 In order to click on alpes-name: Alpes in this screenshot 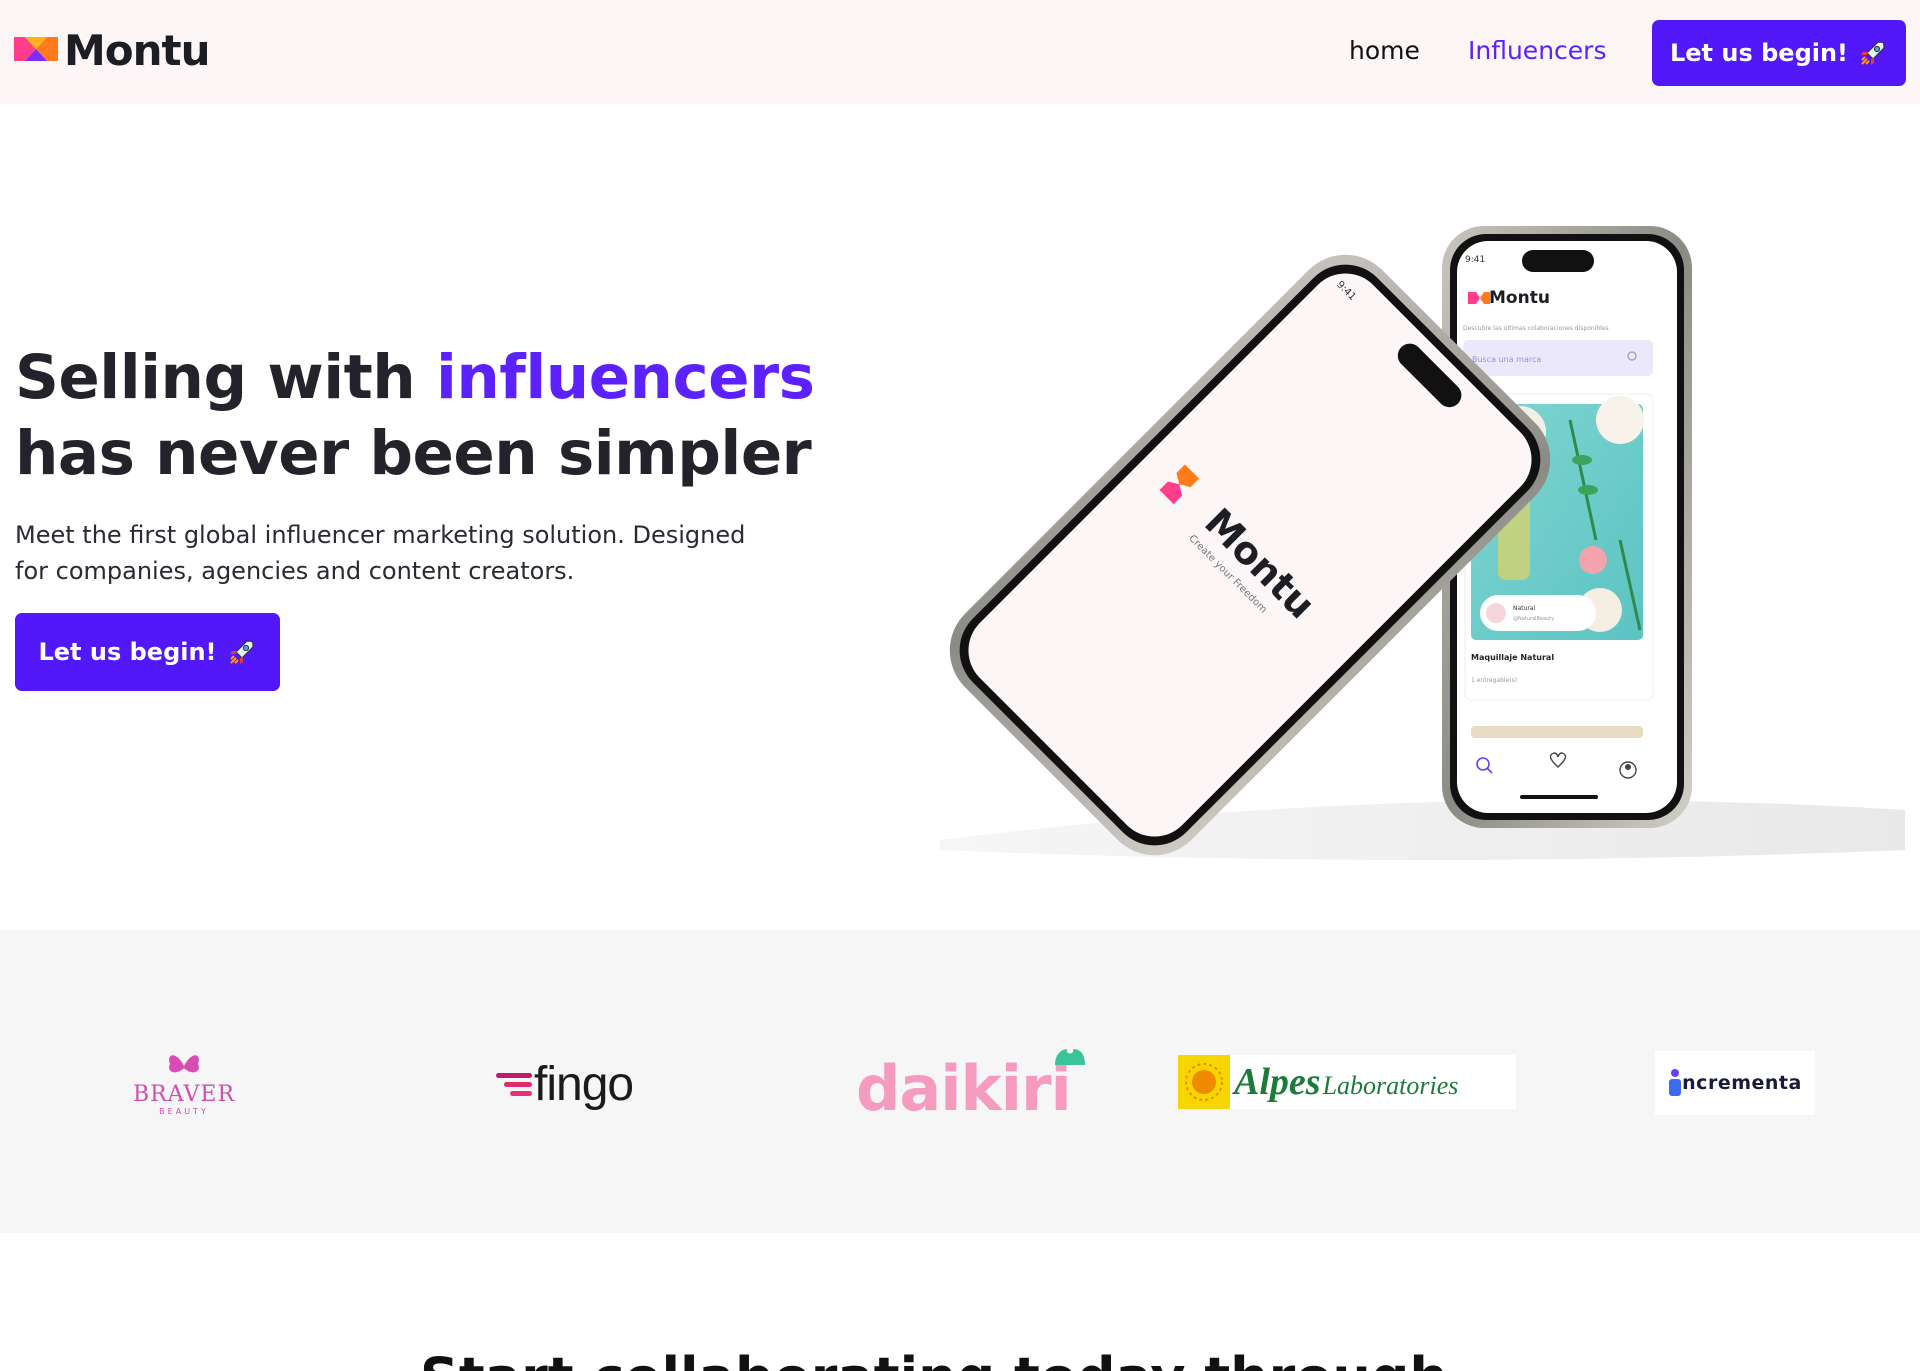, I will do `click(1277, 1082)`.